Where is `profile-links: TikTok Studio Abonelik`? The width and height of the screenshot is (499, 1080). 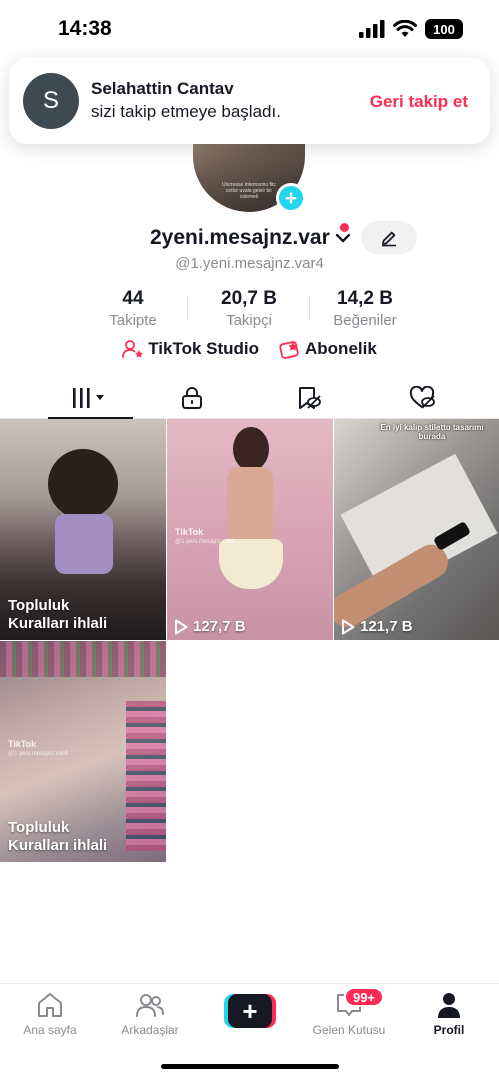
profile-links: TikTok Studio Abonelik is located at coordinates (249, 349).